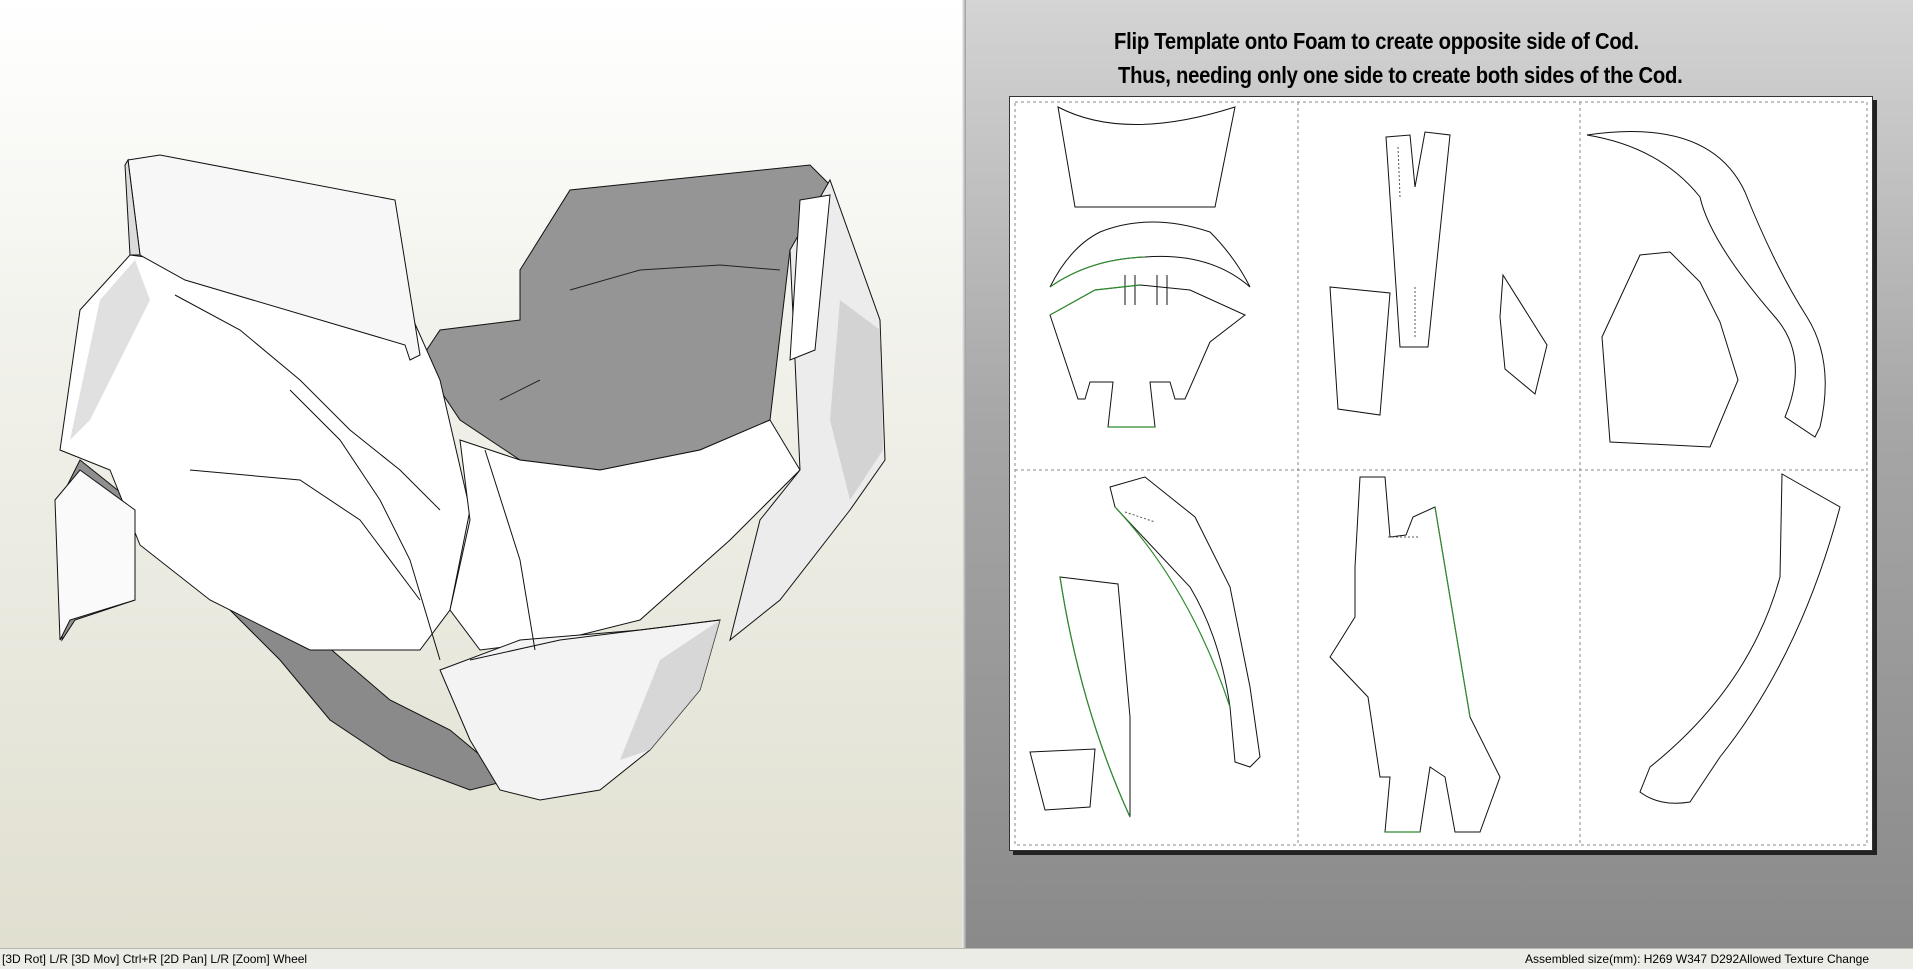 The width and height of the screenshot is (1913, 969). What do you see at coordinates (1146, 157) in the screenshot?
I see `piece-a1` at bounding box center [1146, 157].